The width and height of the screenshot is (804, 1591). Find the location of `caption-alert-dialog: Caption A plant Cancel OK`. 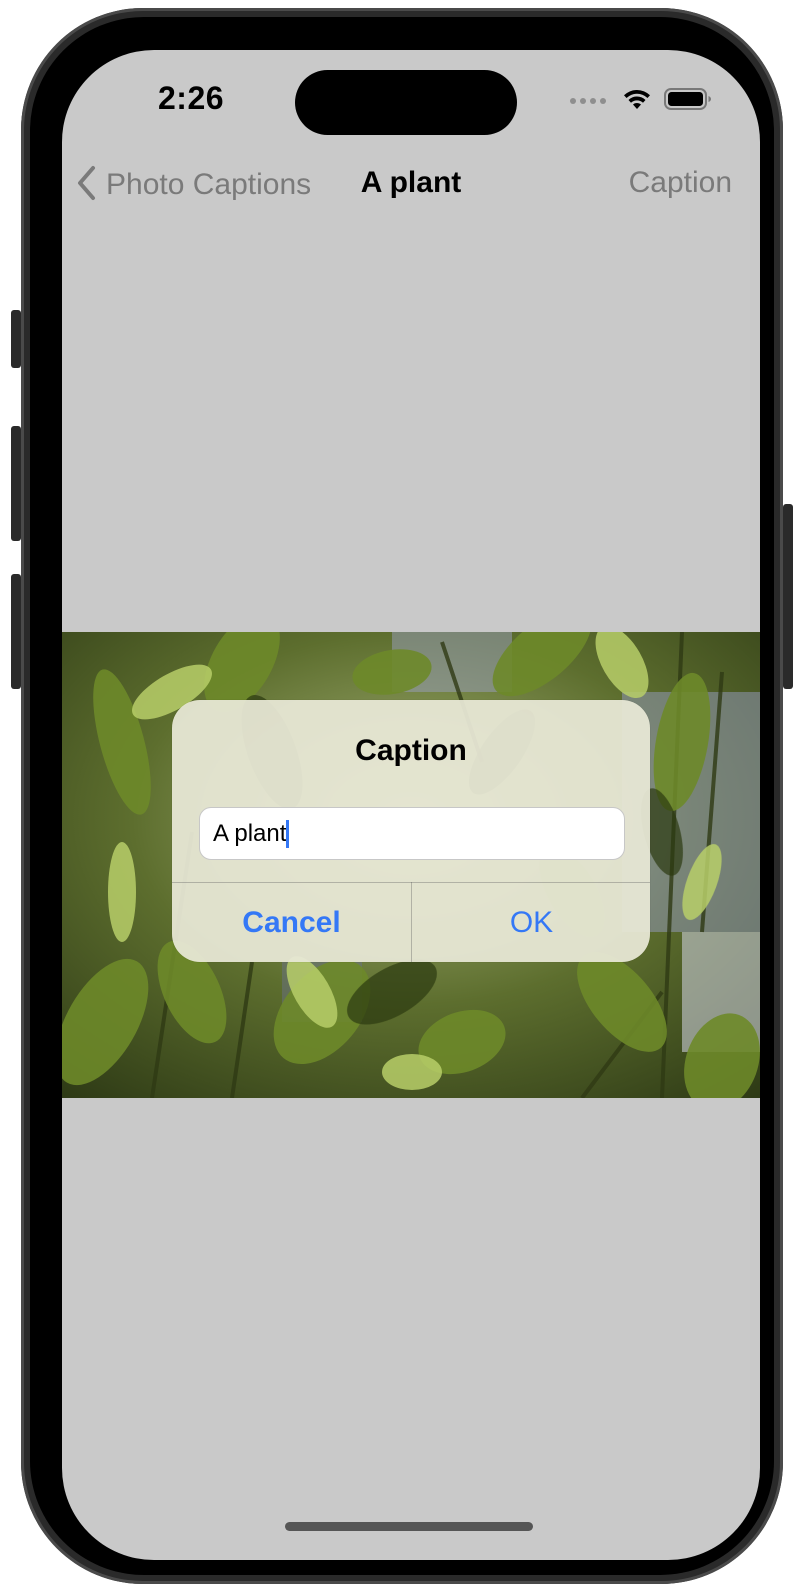

caption-alert-dialog: Caption A plant Cancel OK is located at coordinates (411, 831).